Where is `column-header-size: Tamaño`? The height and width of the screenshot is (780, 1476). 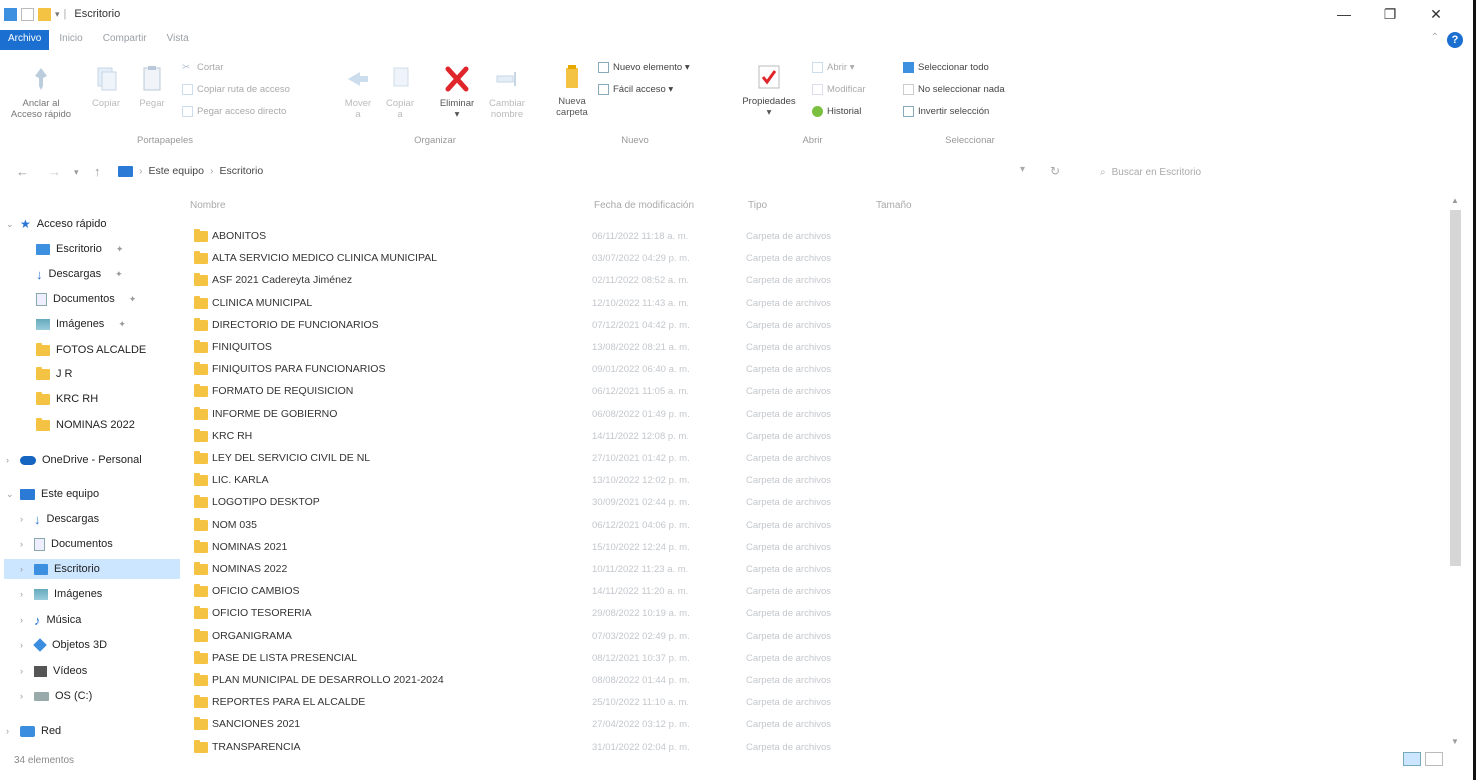 column-header-size: Tamaño is located at coordinates (894, 205).